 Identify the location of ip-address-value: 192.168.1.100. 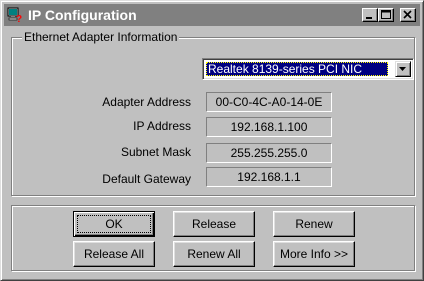
(269, 127).